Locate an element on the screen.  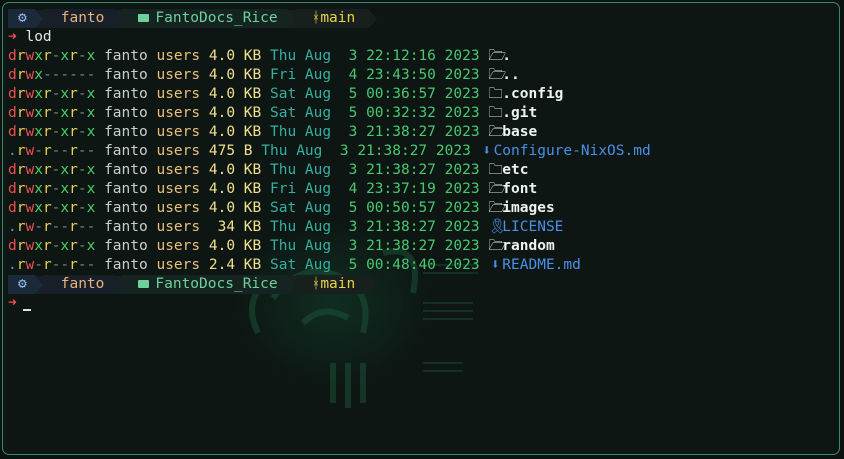
file-name: base is located at coordinates (519, 132).